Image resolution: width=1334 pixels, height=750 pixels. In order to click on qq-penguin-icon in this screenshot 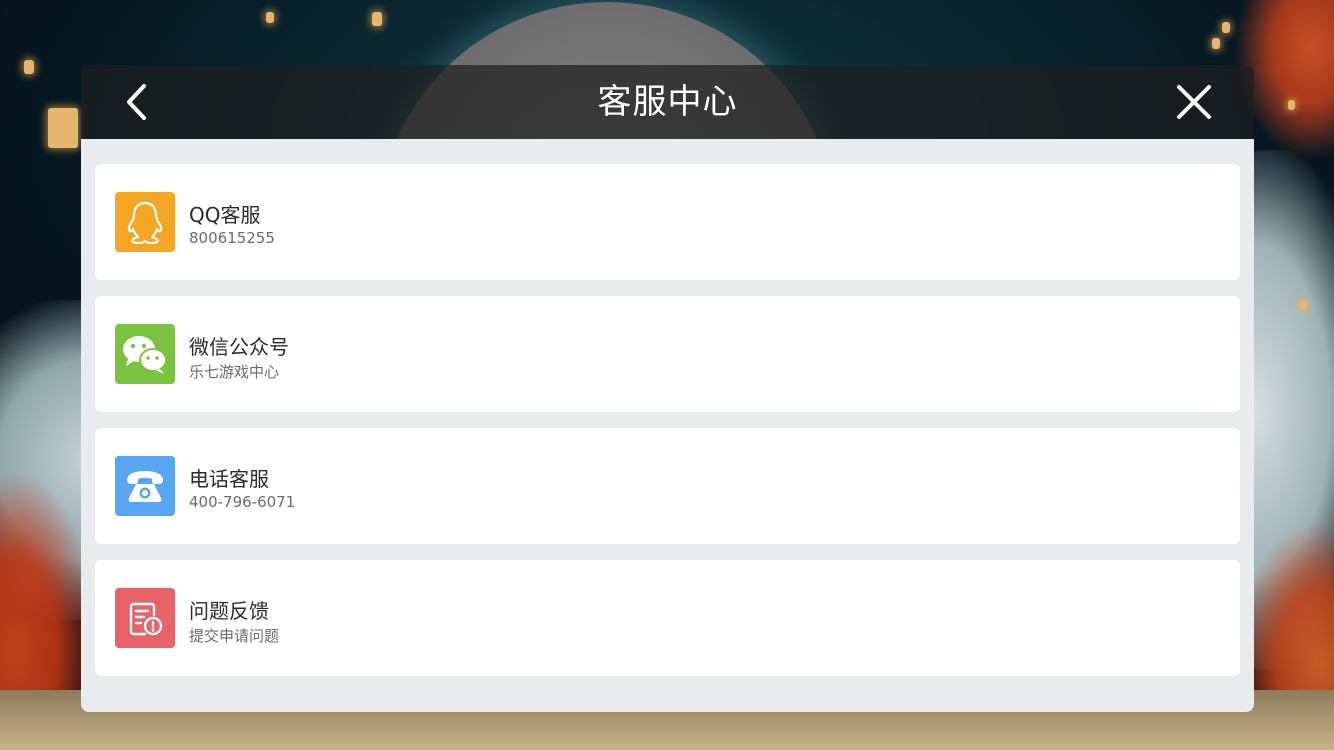, I will do `click(145, 222)`.